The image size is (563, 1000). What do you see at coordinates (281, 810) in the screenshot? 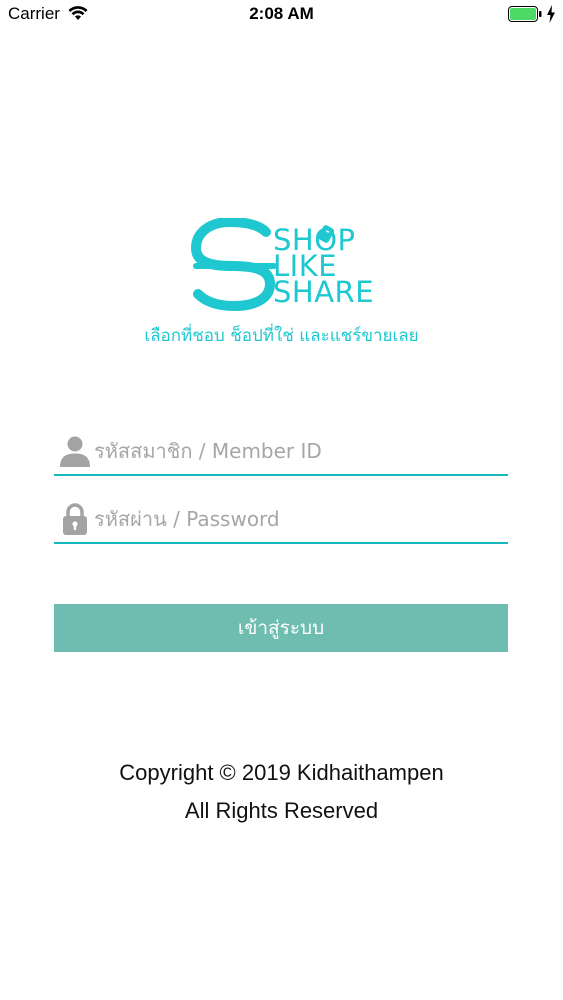
I see `rights-reserved-line: All Rights Reserved` at bounding box center [281, 810].